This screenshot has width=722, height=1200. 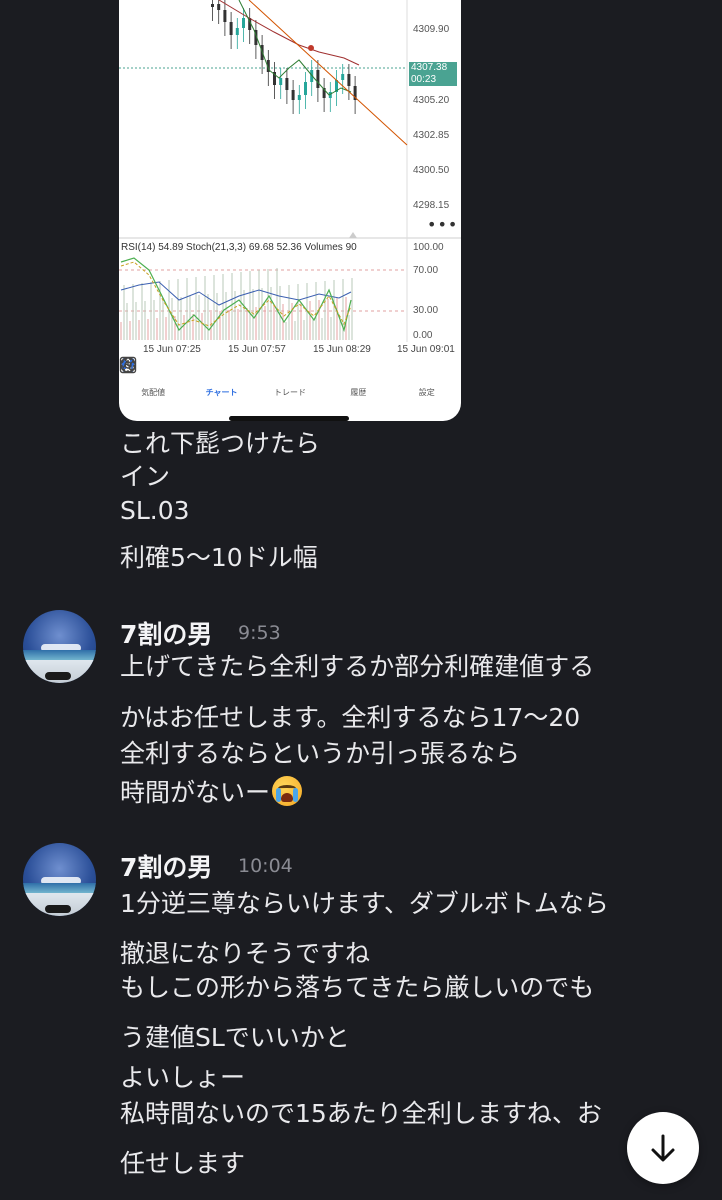 I want to click on time-axis-label: 15 Jun 09:01, so click(x=426, y=349).